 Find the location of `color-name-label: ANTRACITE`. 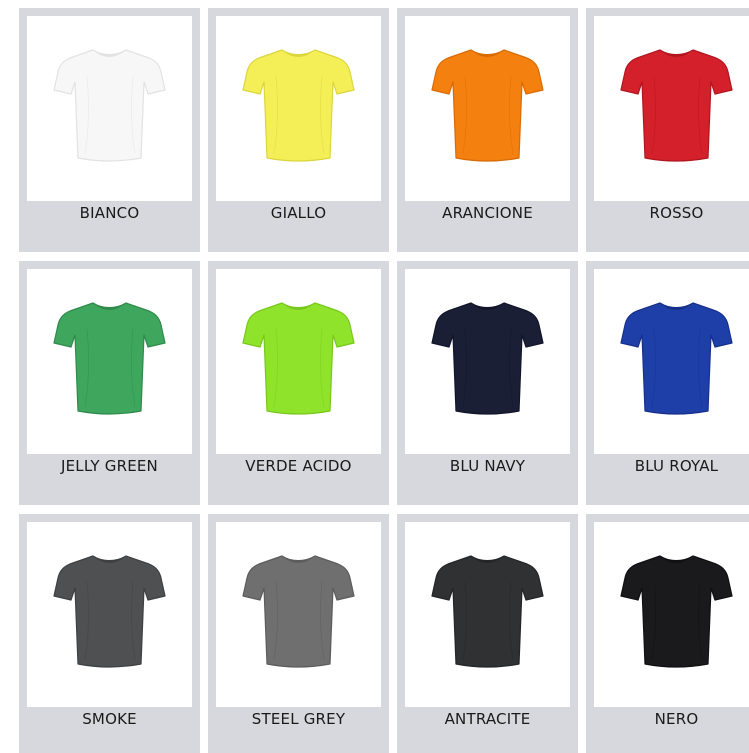

color-name-label: ANTRACITE is located at coordinates (487, 719).